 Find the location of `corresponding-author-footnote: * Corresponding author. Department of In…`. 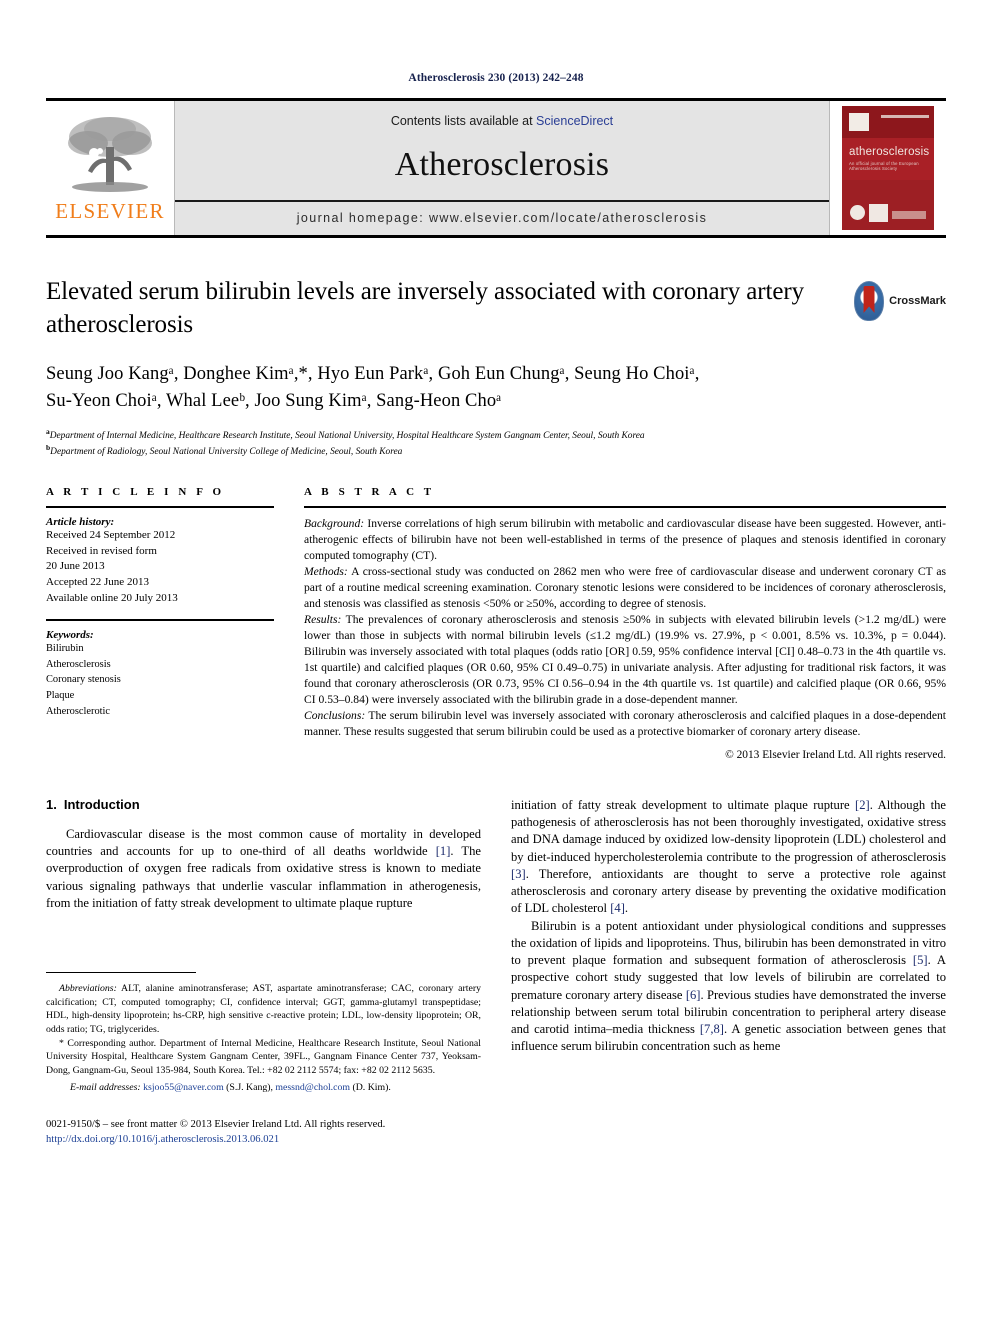

corresponding-author-footnote: * Corresponding author. Department of In… is located at coordinates (263, 1056).